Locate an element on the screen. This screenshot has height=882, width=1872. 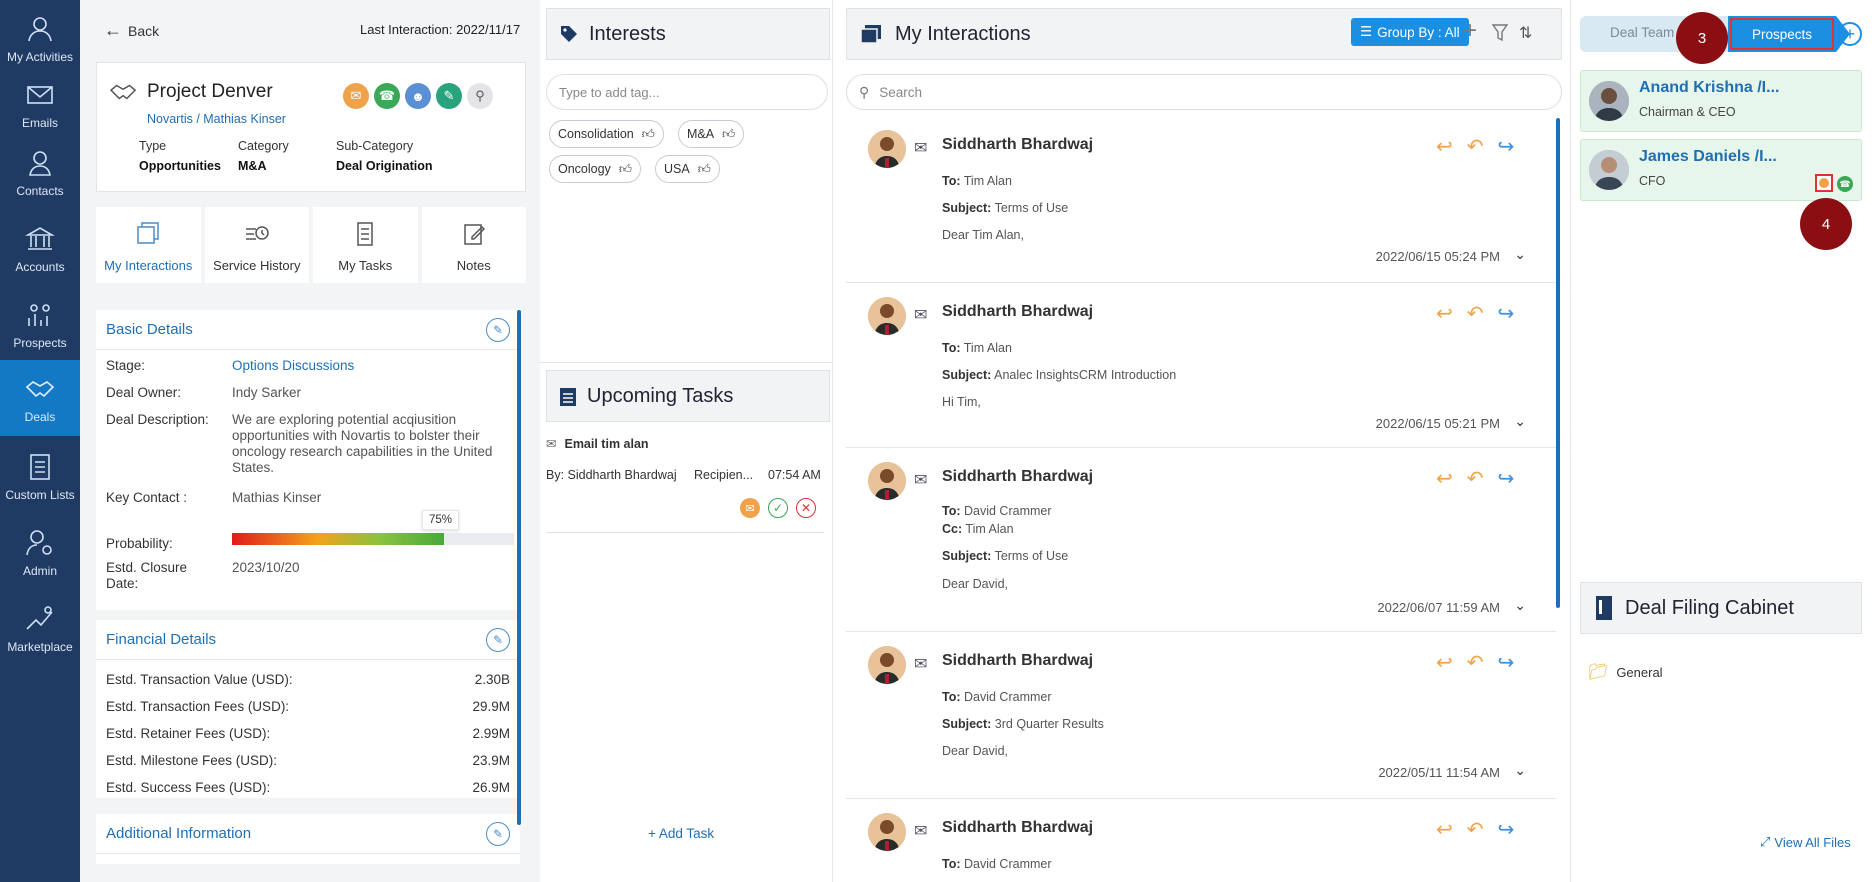
interest-tag: Consolidation 👍︎ is located at coordinates (606, 134).